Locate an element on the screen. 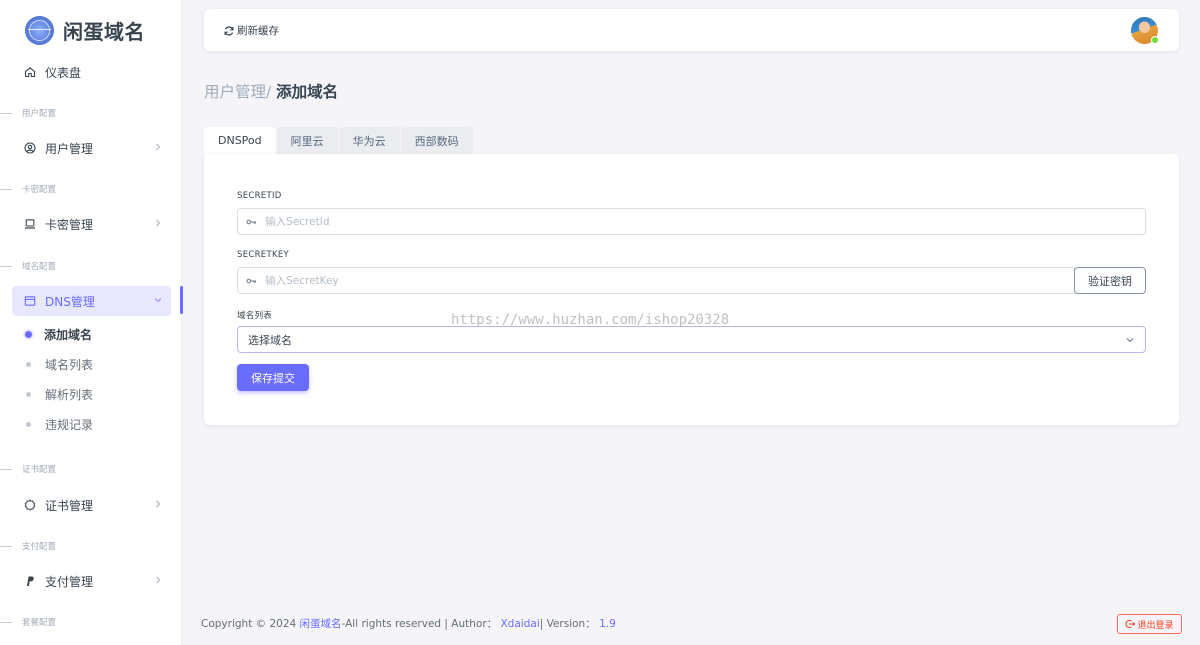 The height and width of the screenshot is (645, 1200). secret-key-field is located at coordinates (656, 280).